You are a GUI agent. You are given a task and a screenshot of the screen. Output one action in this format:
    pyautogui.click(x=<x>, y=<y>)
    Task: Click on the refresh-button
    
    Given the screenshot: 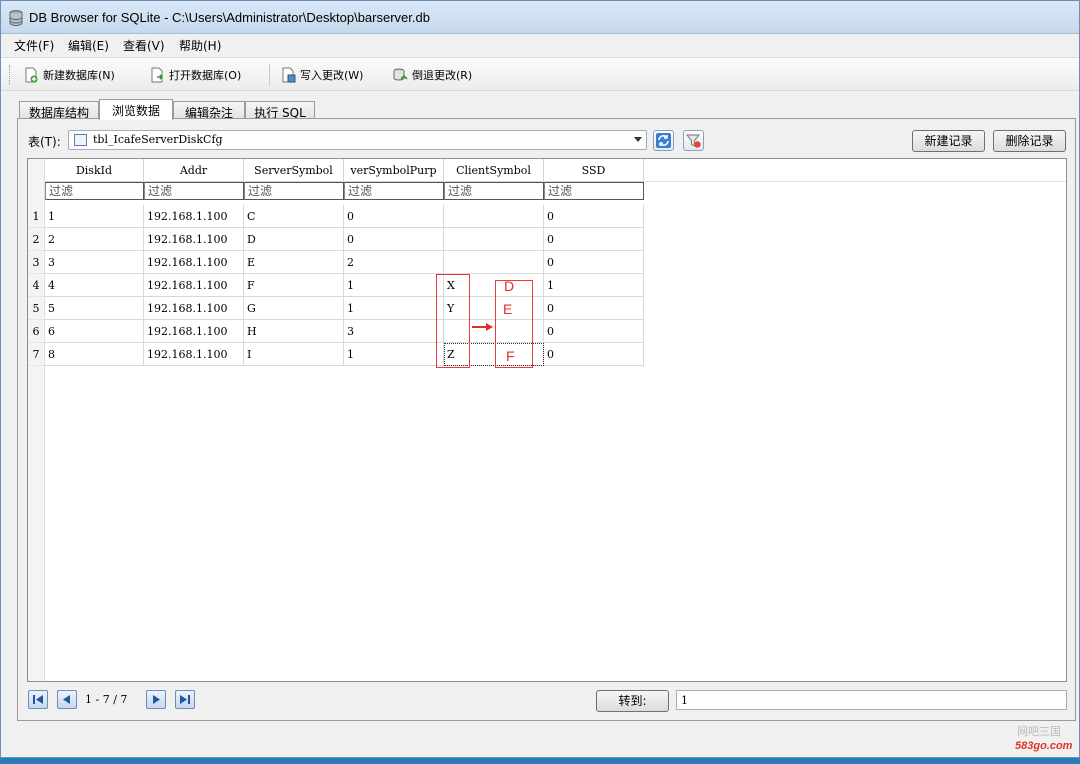 What is the action you would take?
    pyautogui.click(x=663, y=140)
    